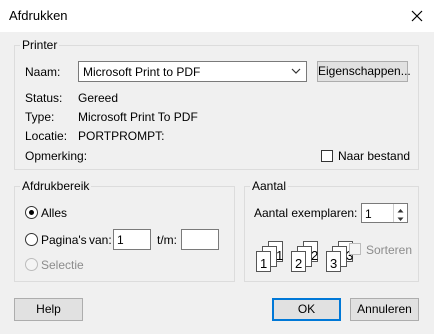 This screenshot has height=334, width=434. I want to click on chevron-down-icon, so click(296, 71).